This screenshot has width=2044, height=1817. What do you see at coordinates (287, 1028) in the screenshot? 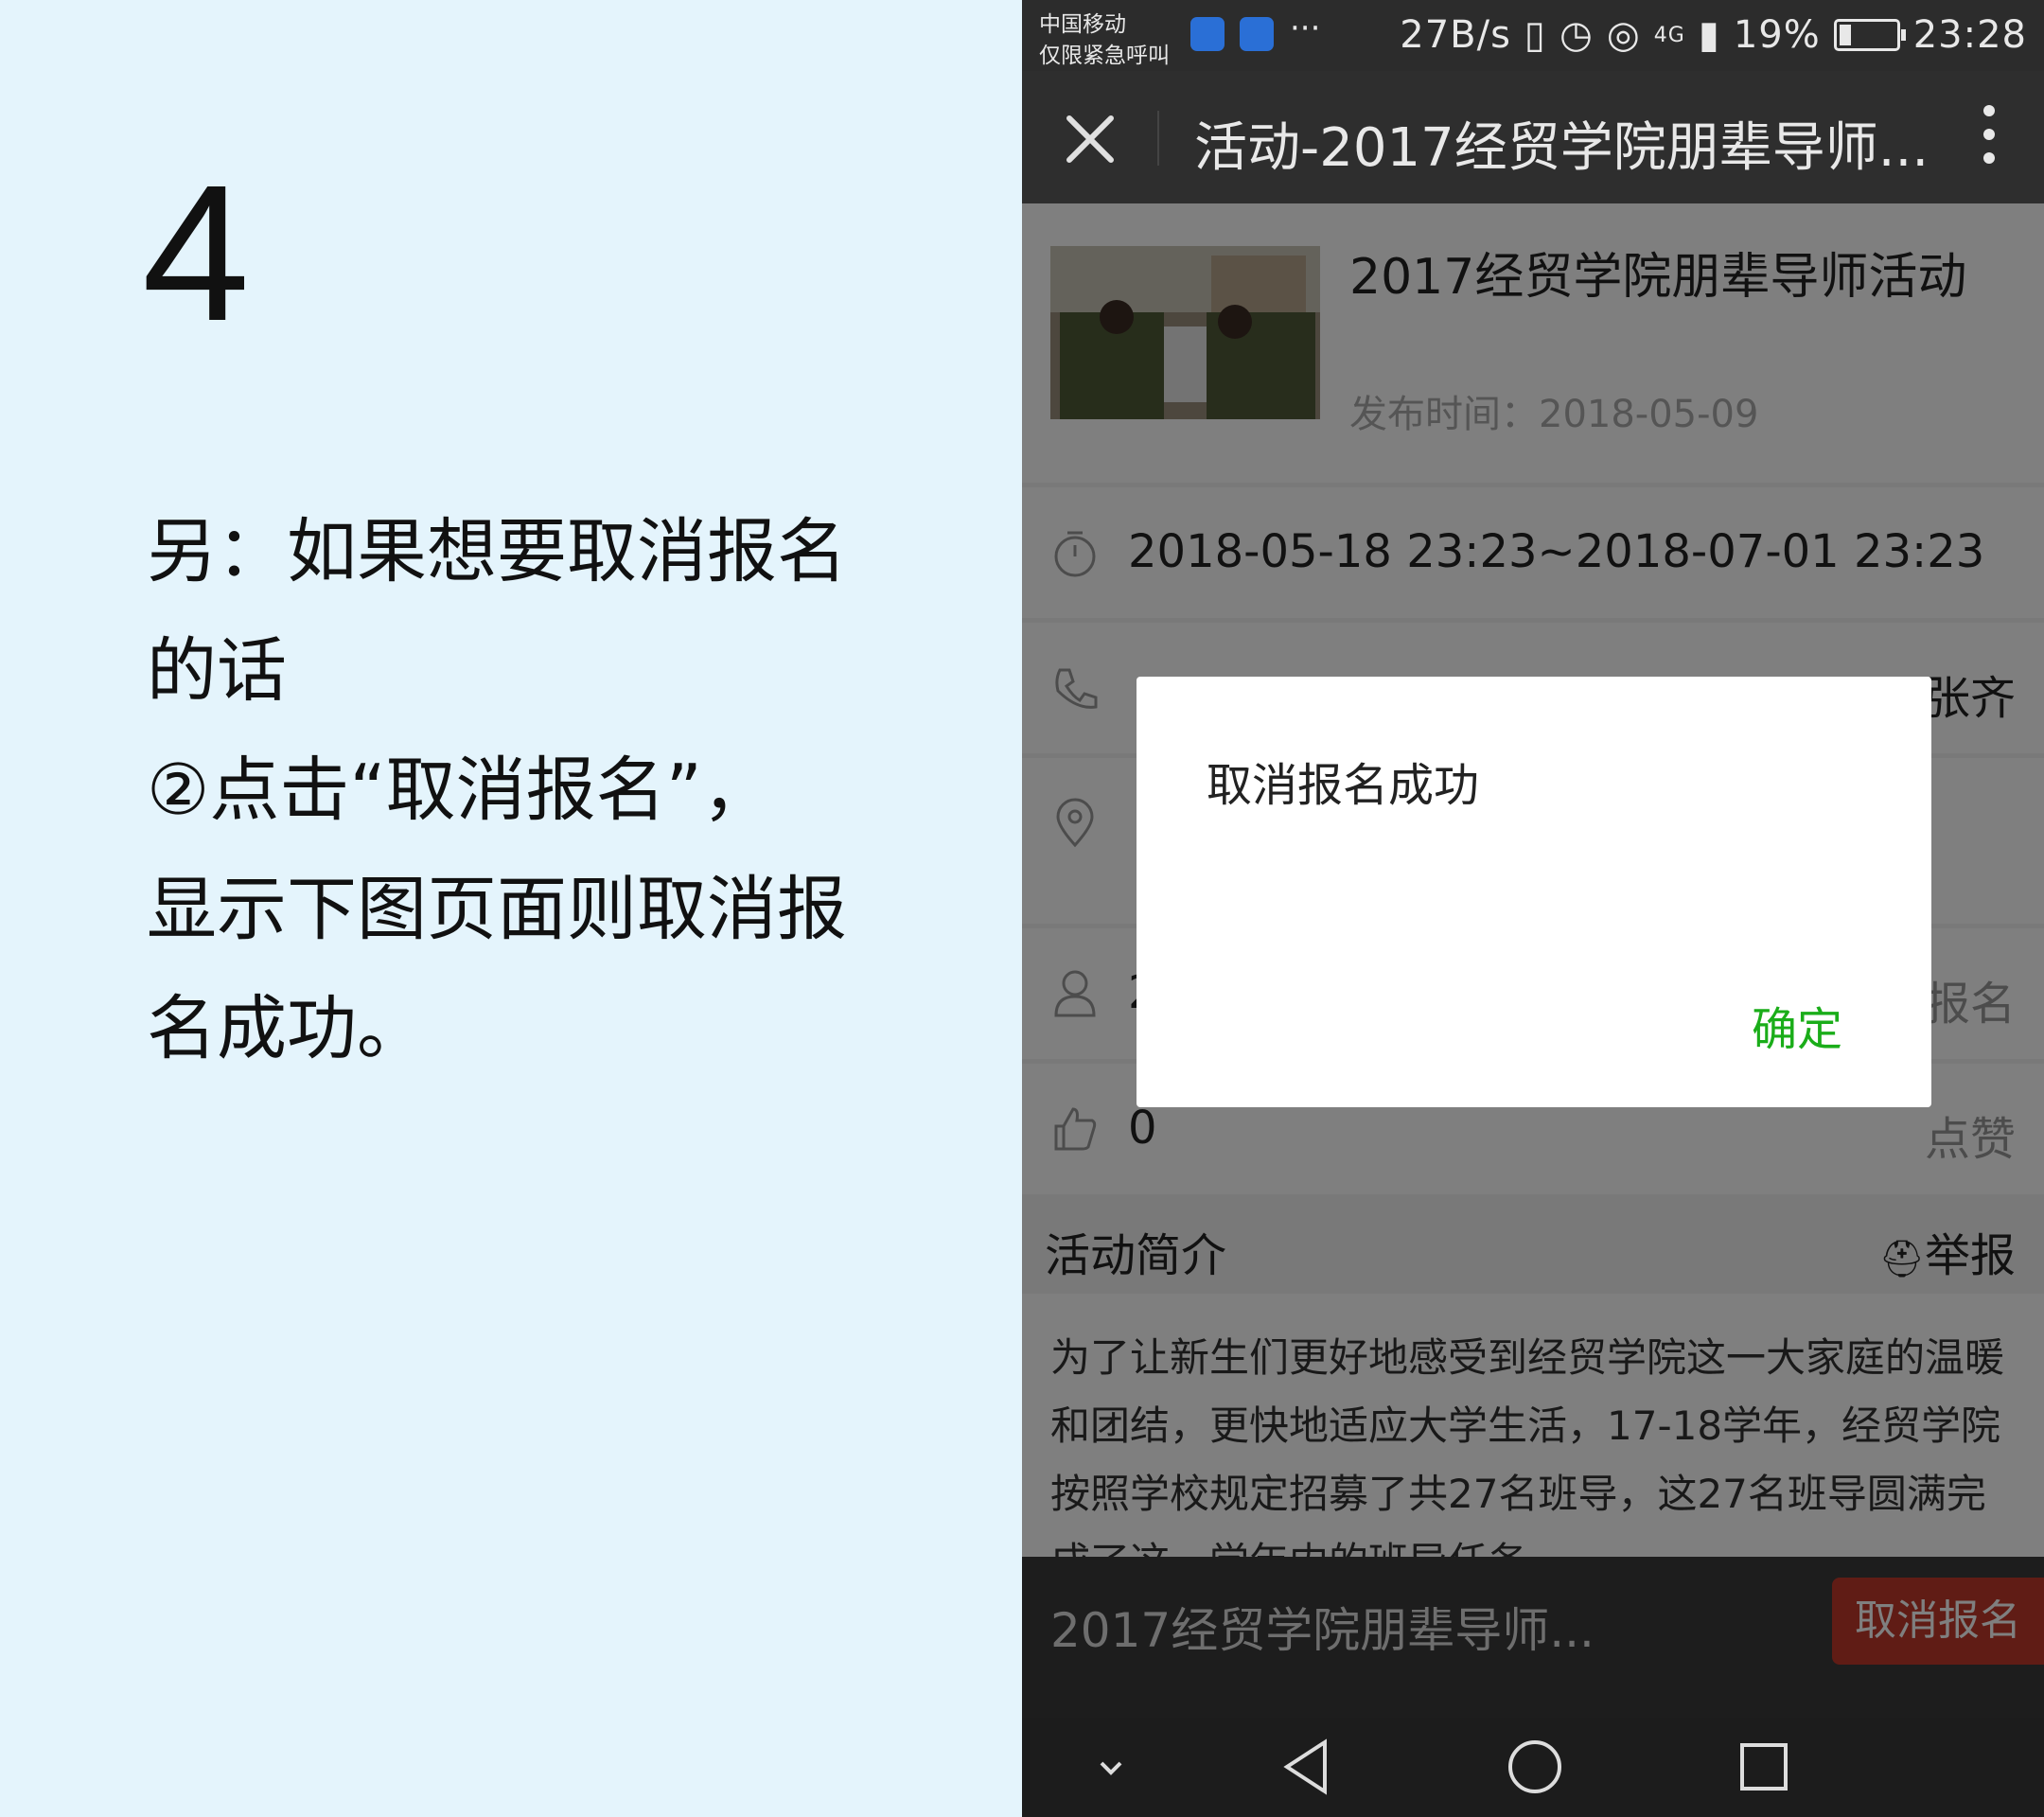
I see `instruction-line: 名成功。` at bounding box center [287, 1028].